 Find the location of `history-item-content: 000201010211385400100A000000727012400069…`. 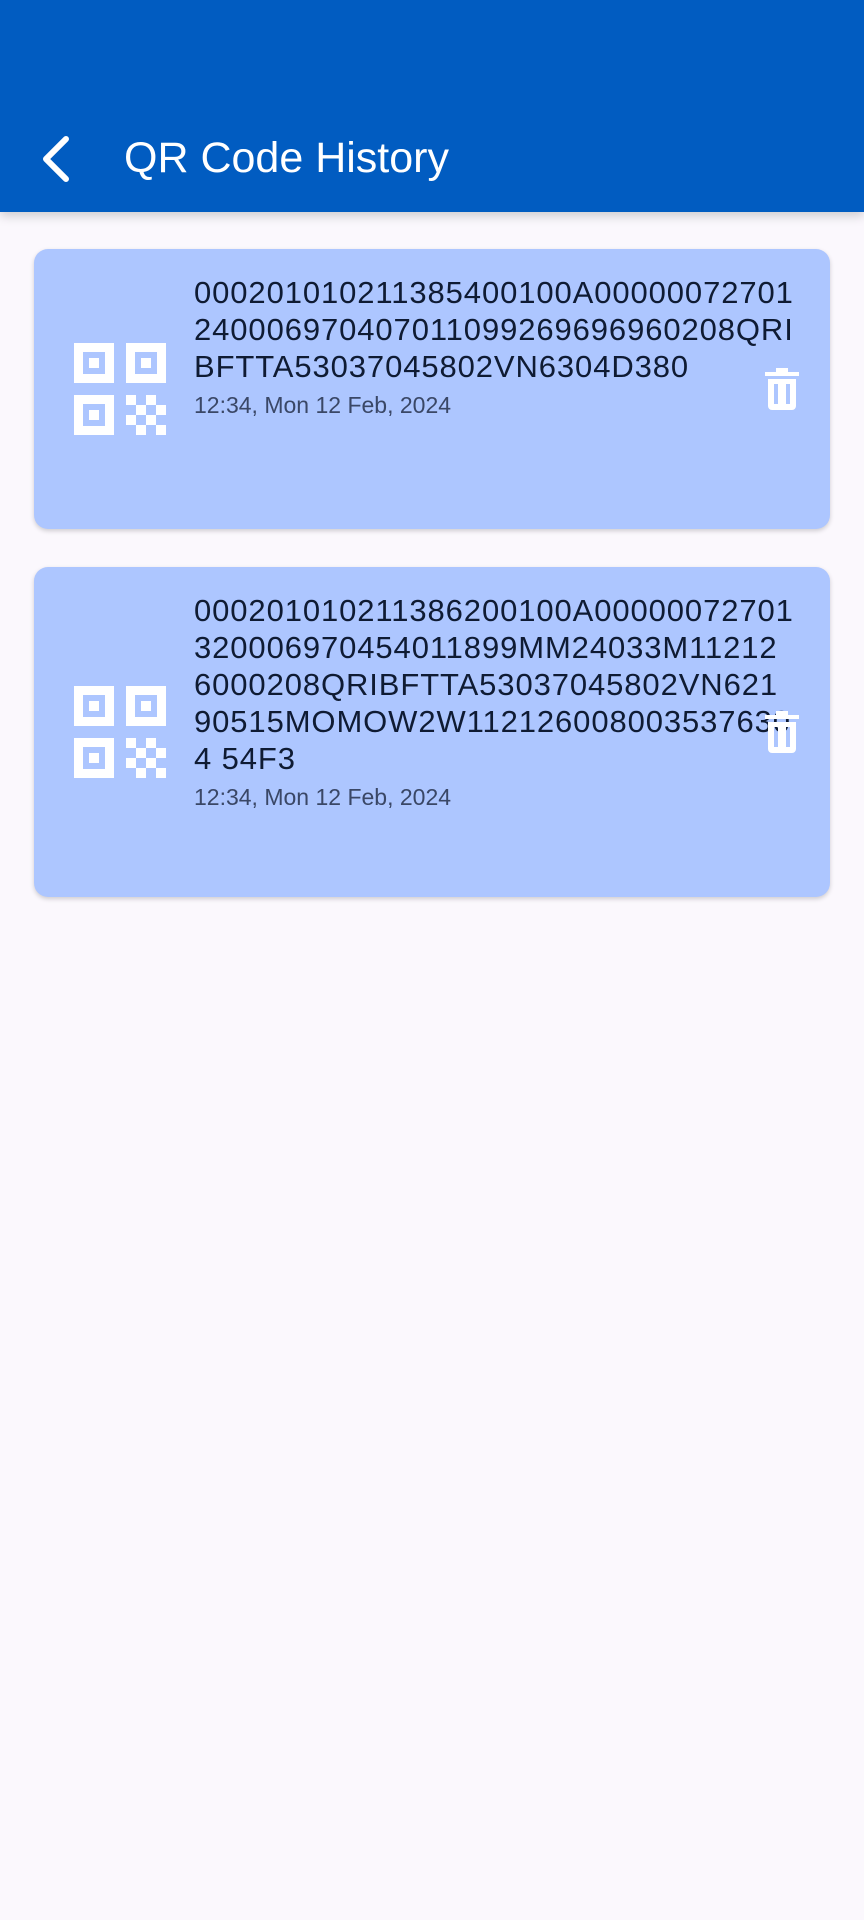

history-item-content: 000201010211385400100A000000727012400069… is located at coordinates (494, 346).